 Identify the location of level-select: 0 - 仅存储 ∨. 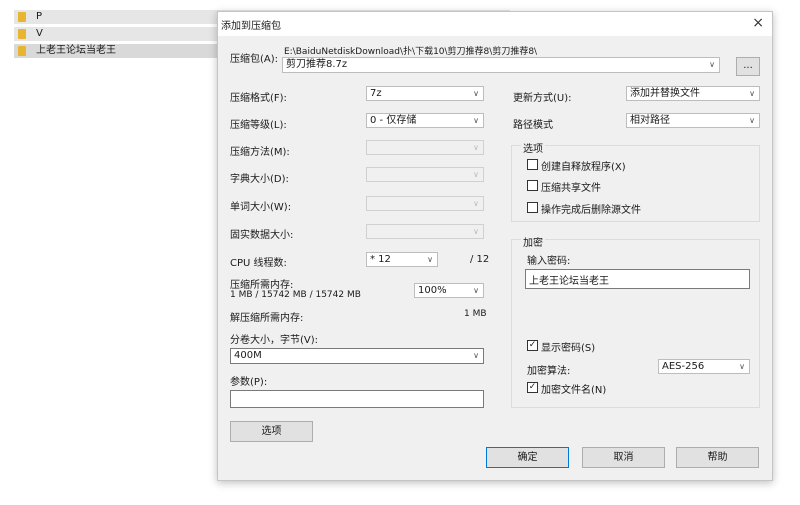
(425, 120).